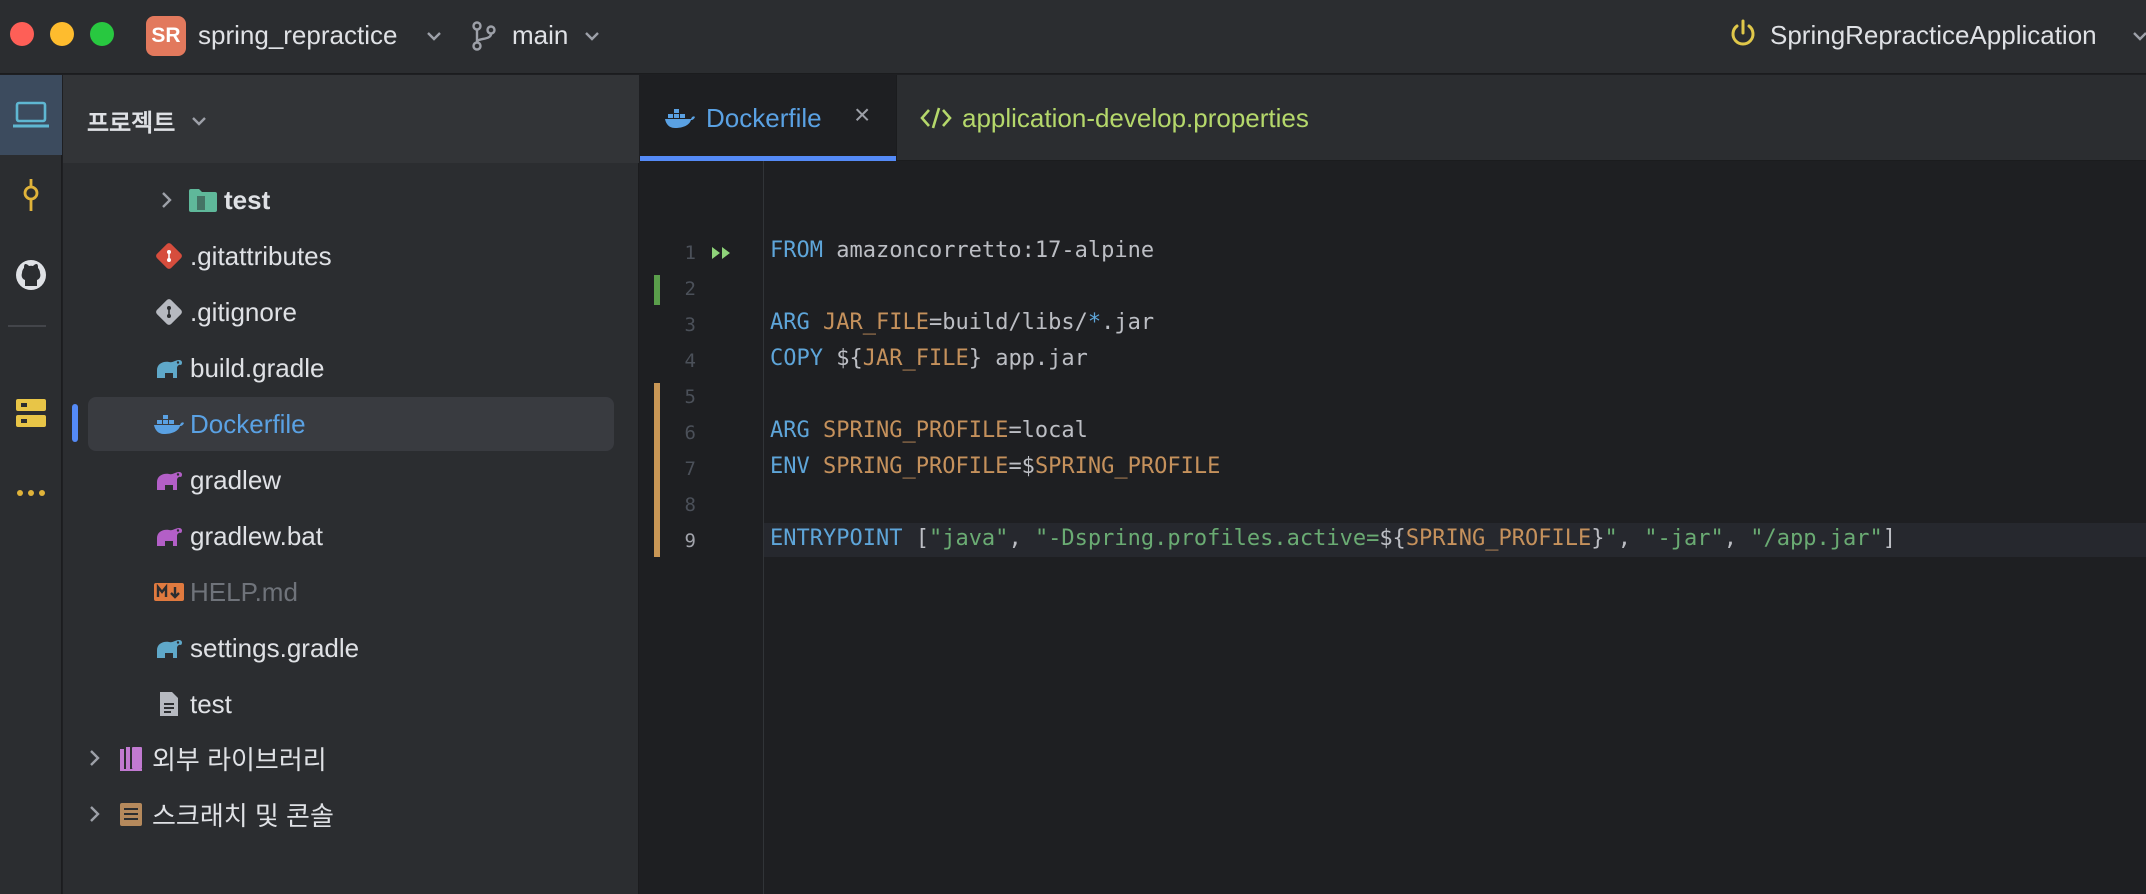  What do you see at coordinates (988, 250) in the screenshot?
I see `code-token: amazoncorretto:17-alpine` at bounding box center [988, 250].